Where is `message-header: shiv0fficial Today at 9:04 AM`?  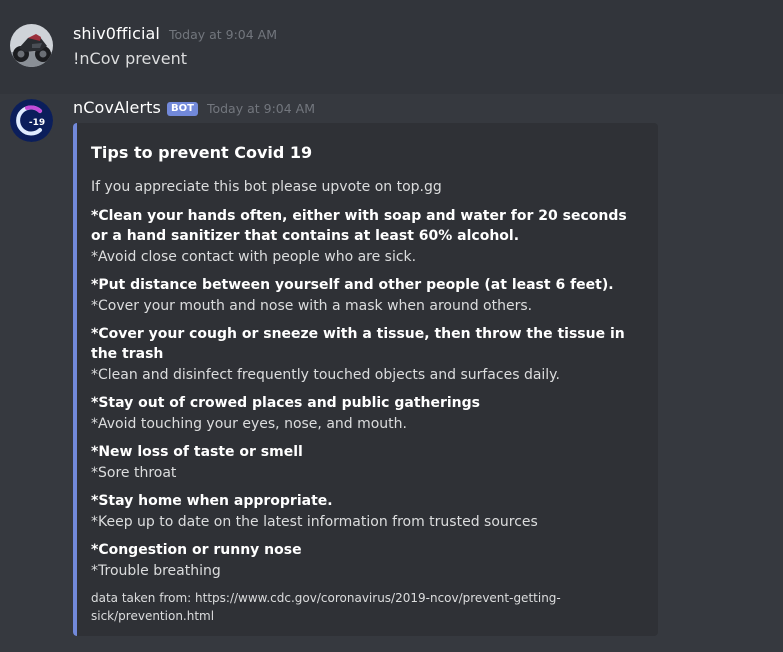
message-header: shiv0fficial Today at 9:04 AM is located at coordinates (175, 33).